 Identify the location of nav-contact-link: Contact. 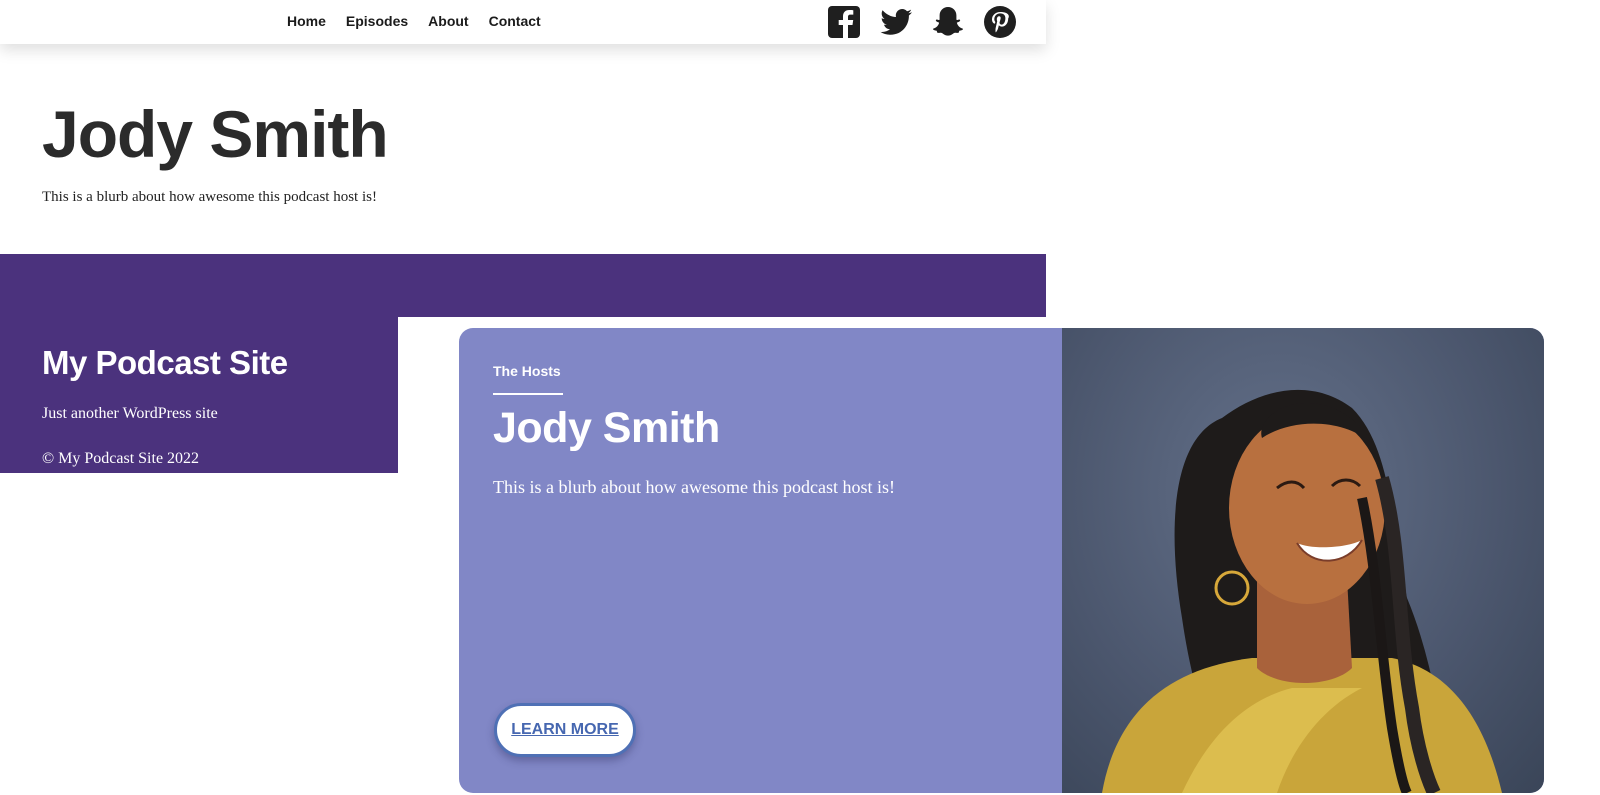
(515, 21).